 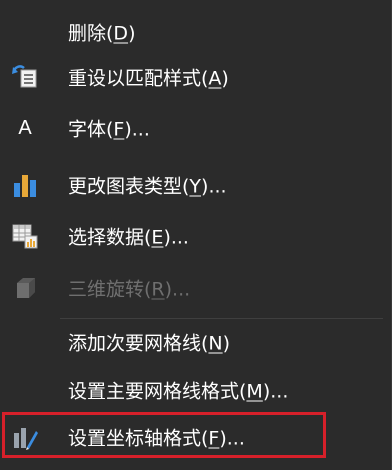 I want to click on menu-item-label: 重设以匹配样式(A), so click(x=148, y=78).